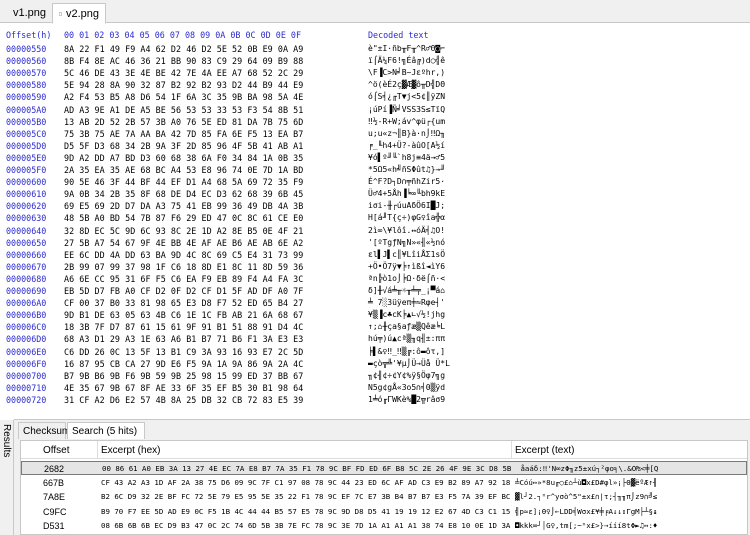  I want to click on tab-v2-png: v2.png, so click(79, 13).